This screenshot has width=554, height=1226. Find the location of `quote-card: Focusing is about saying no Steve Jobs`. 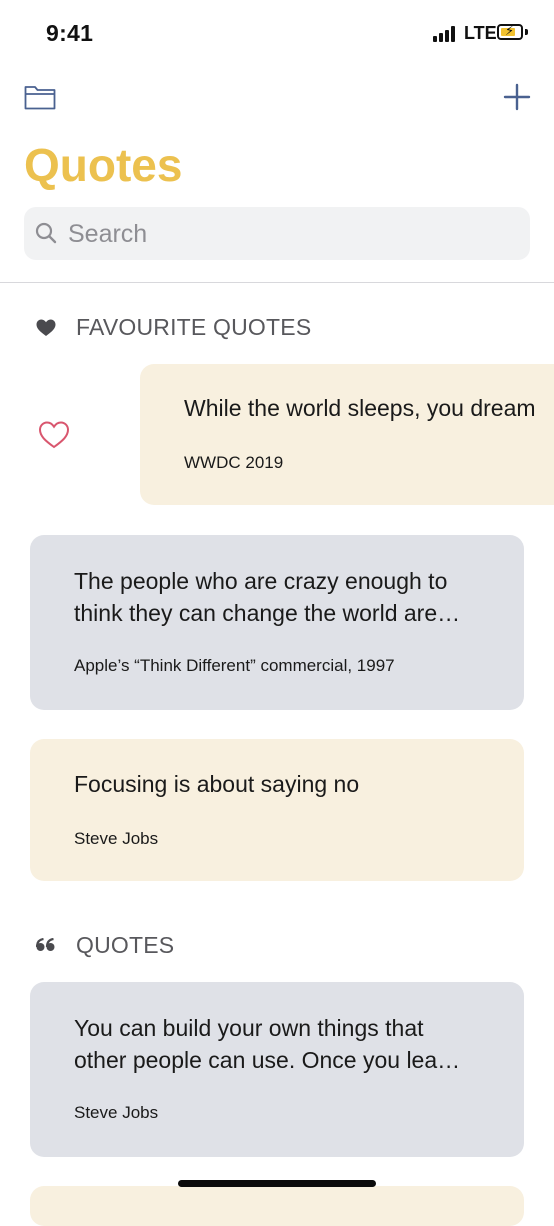

quote-card: Focusing is about saying no Steve Jobs is located at coordinates (277, 810).